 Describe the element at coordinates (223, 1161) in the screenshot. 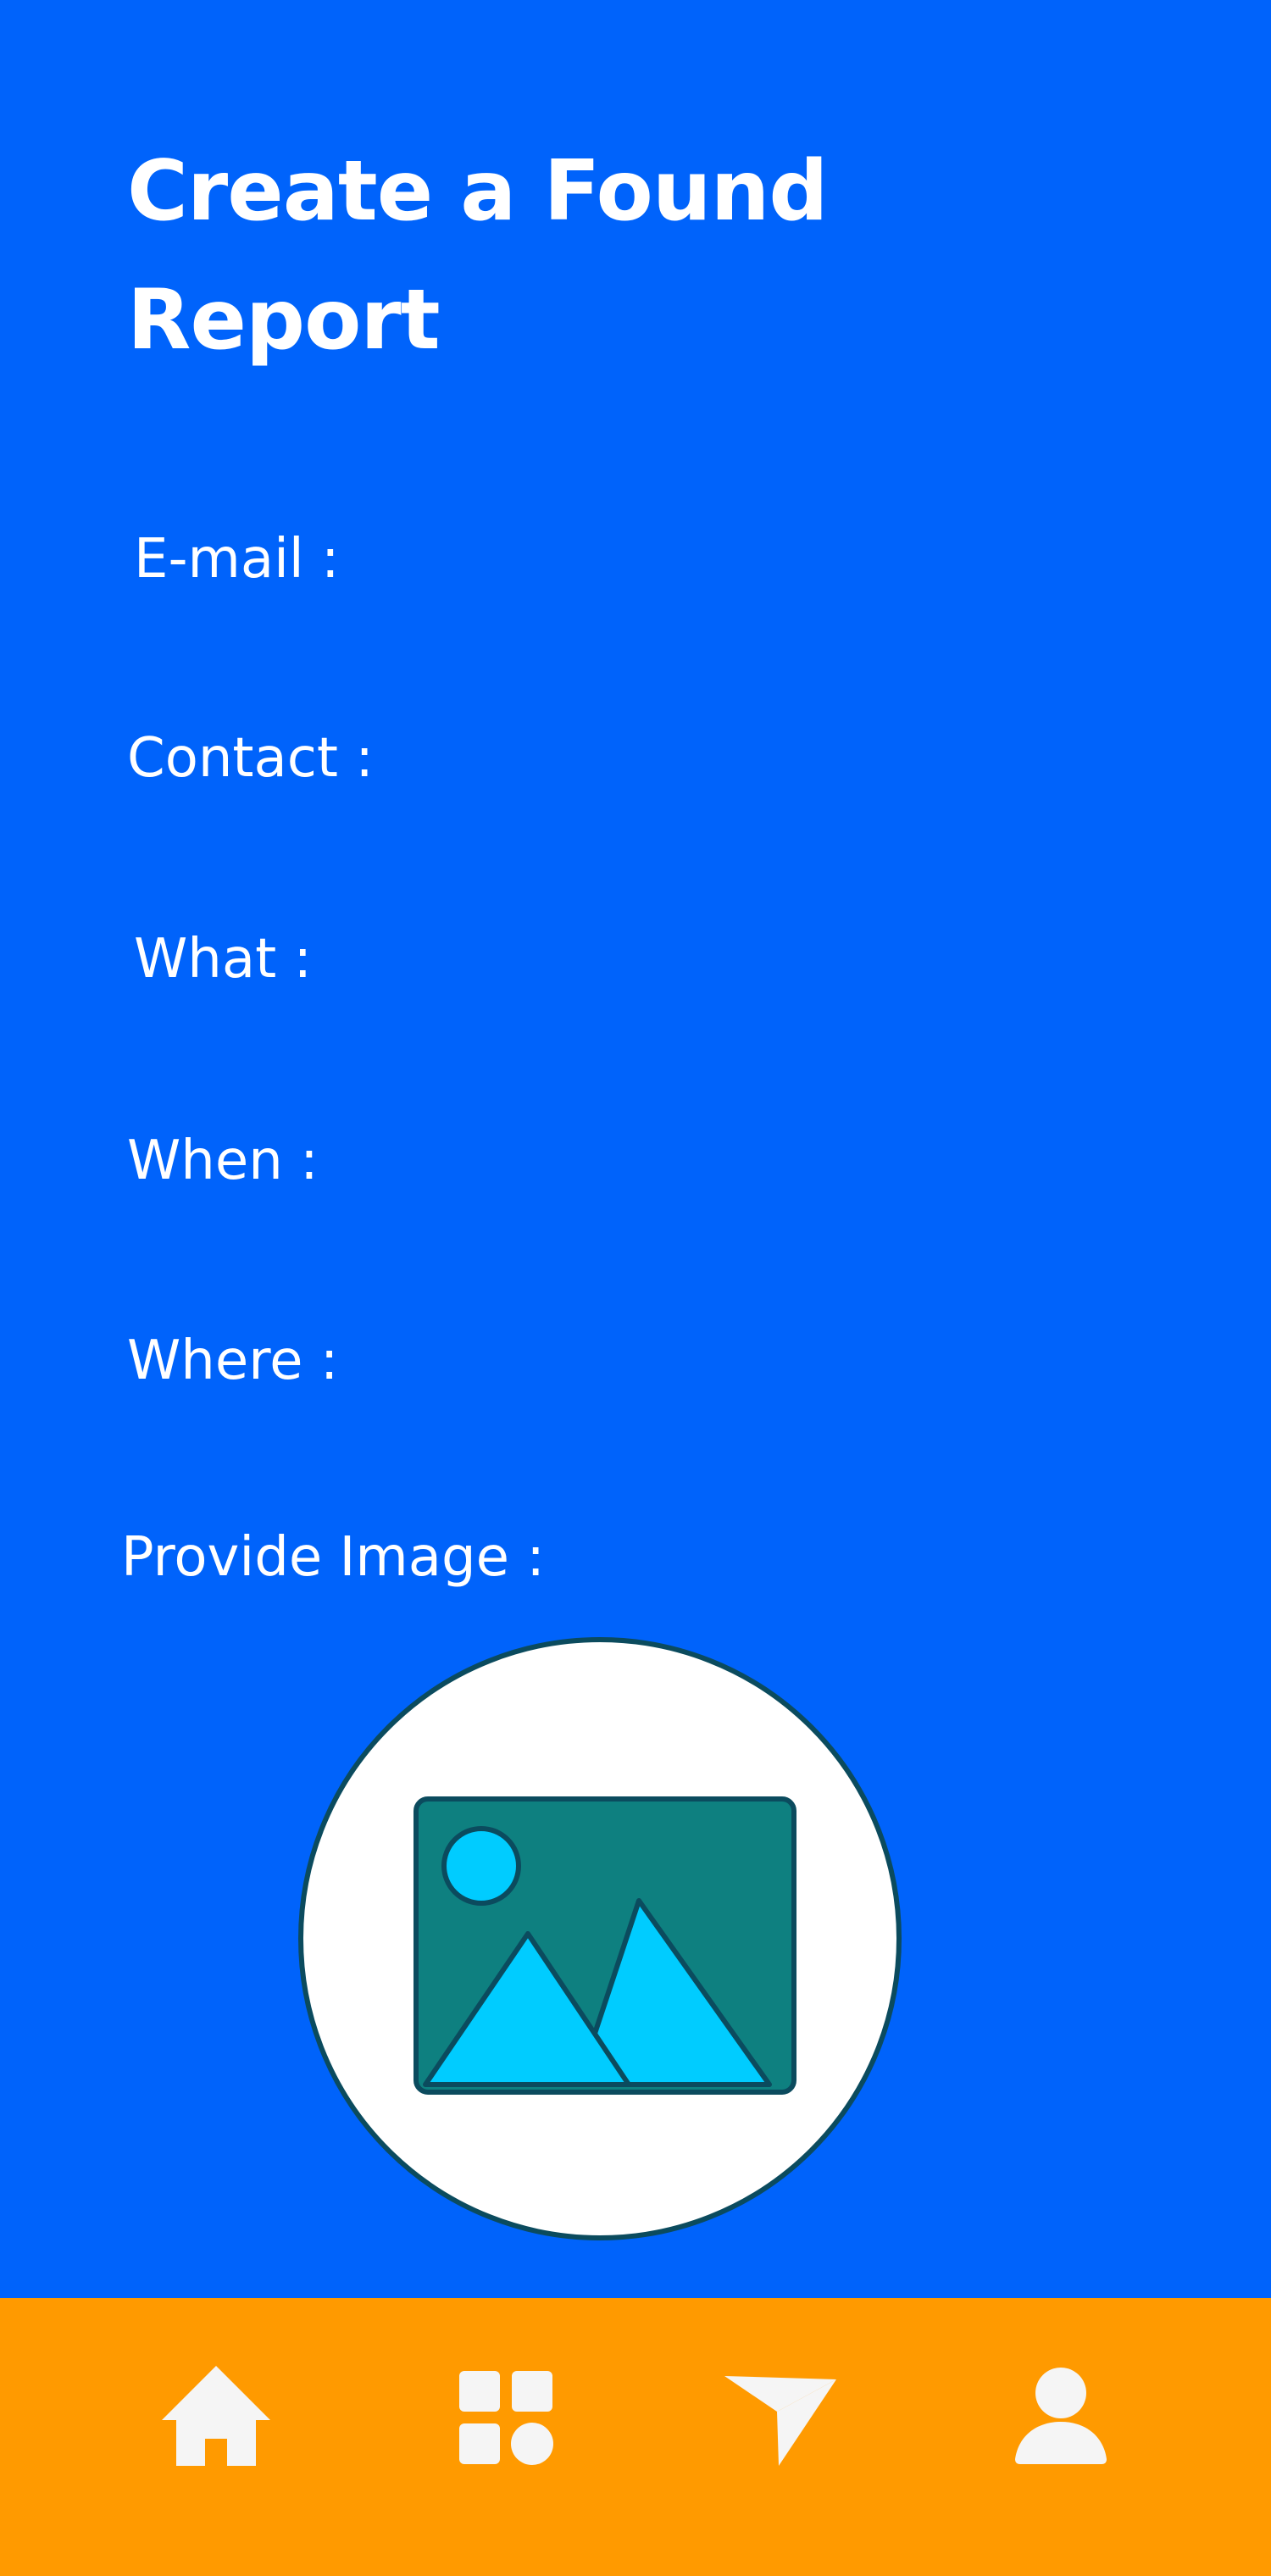

I see `when-field-label: When :` at that location.